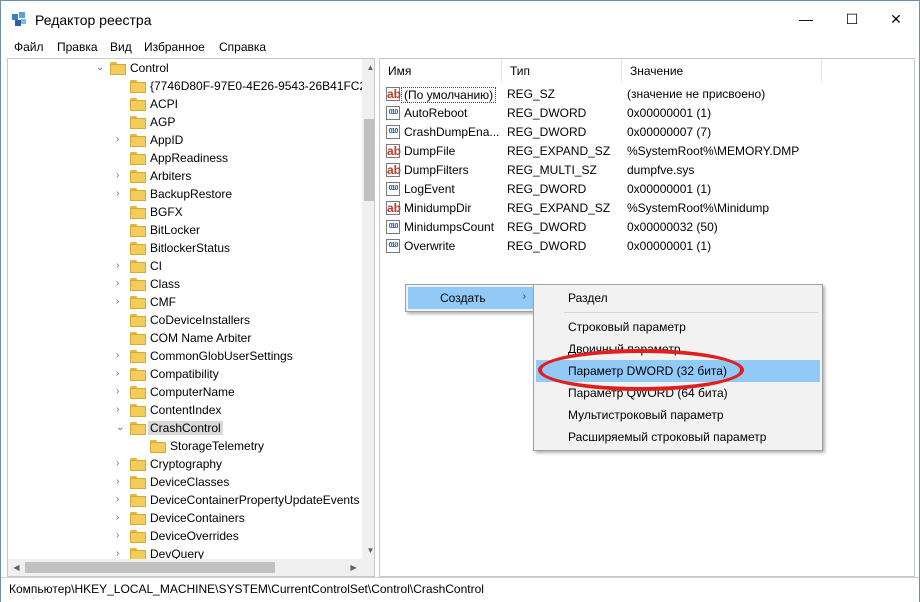  What do you see at coordinates (713, 151) in the screenshot?
I see `value-data: %SystemRoot%\MEMORY.DMP` at bounding box center [713, 151].